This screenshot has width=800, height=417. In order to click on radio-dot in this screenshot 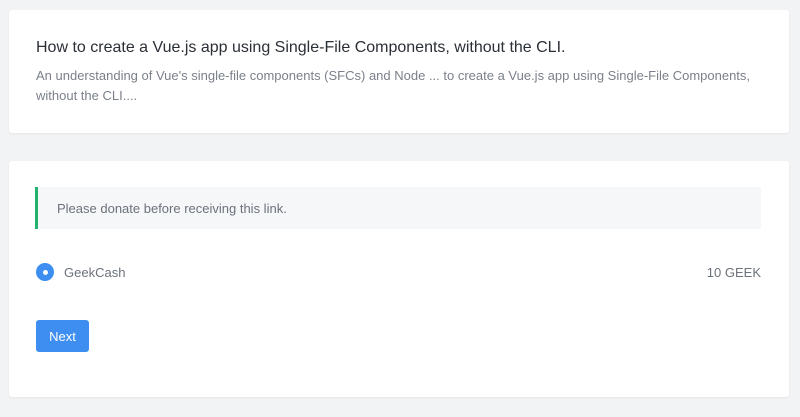, I will do `click(45, 272)`.